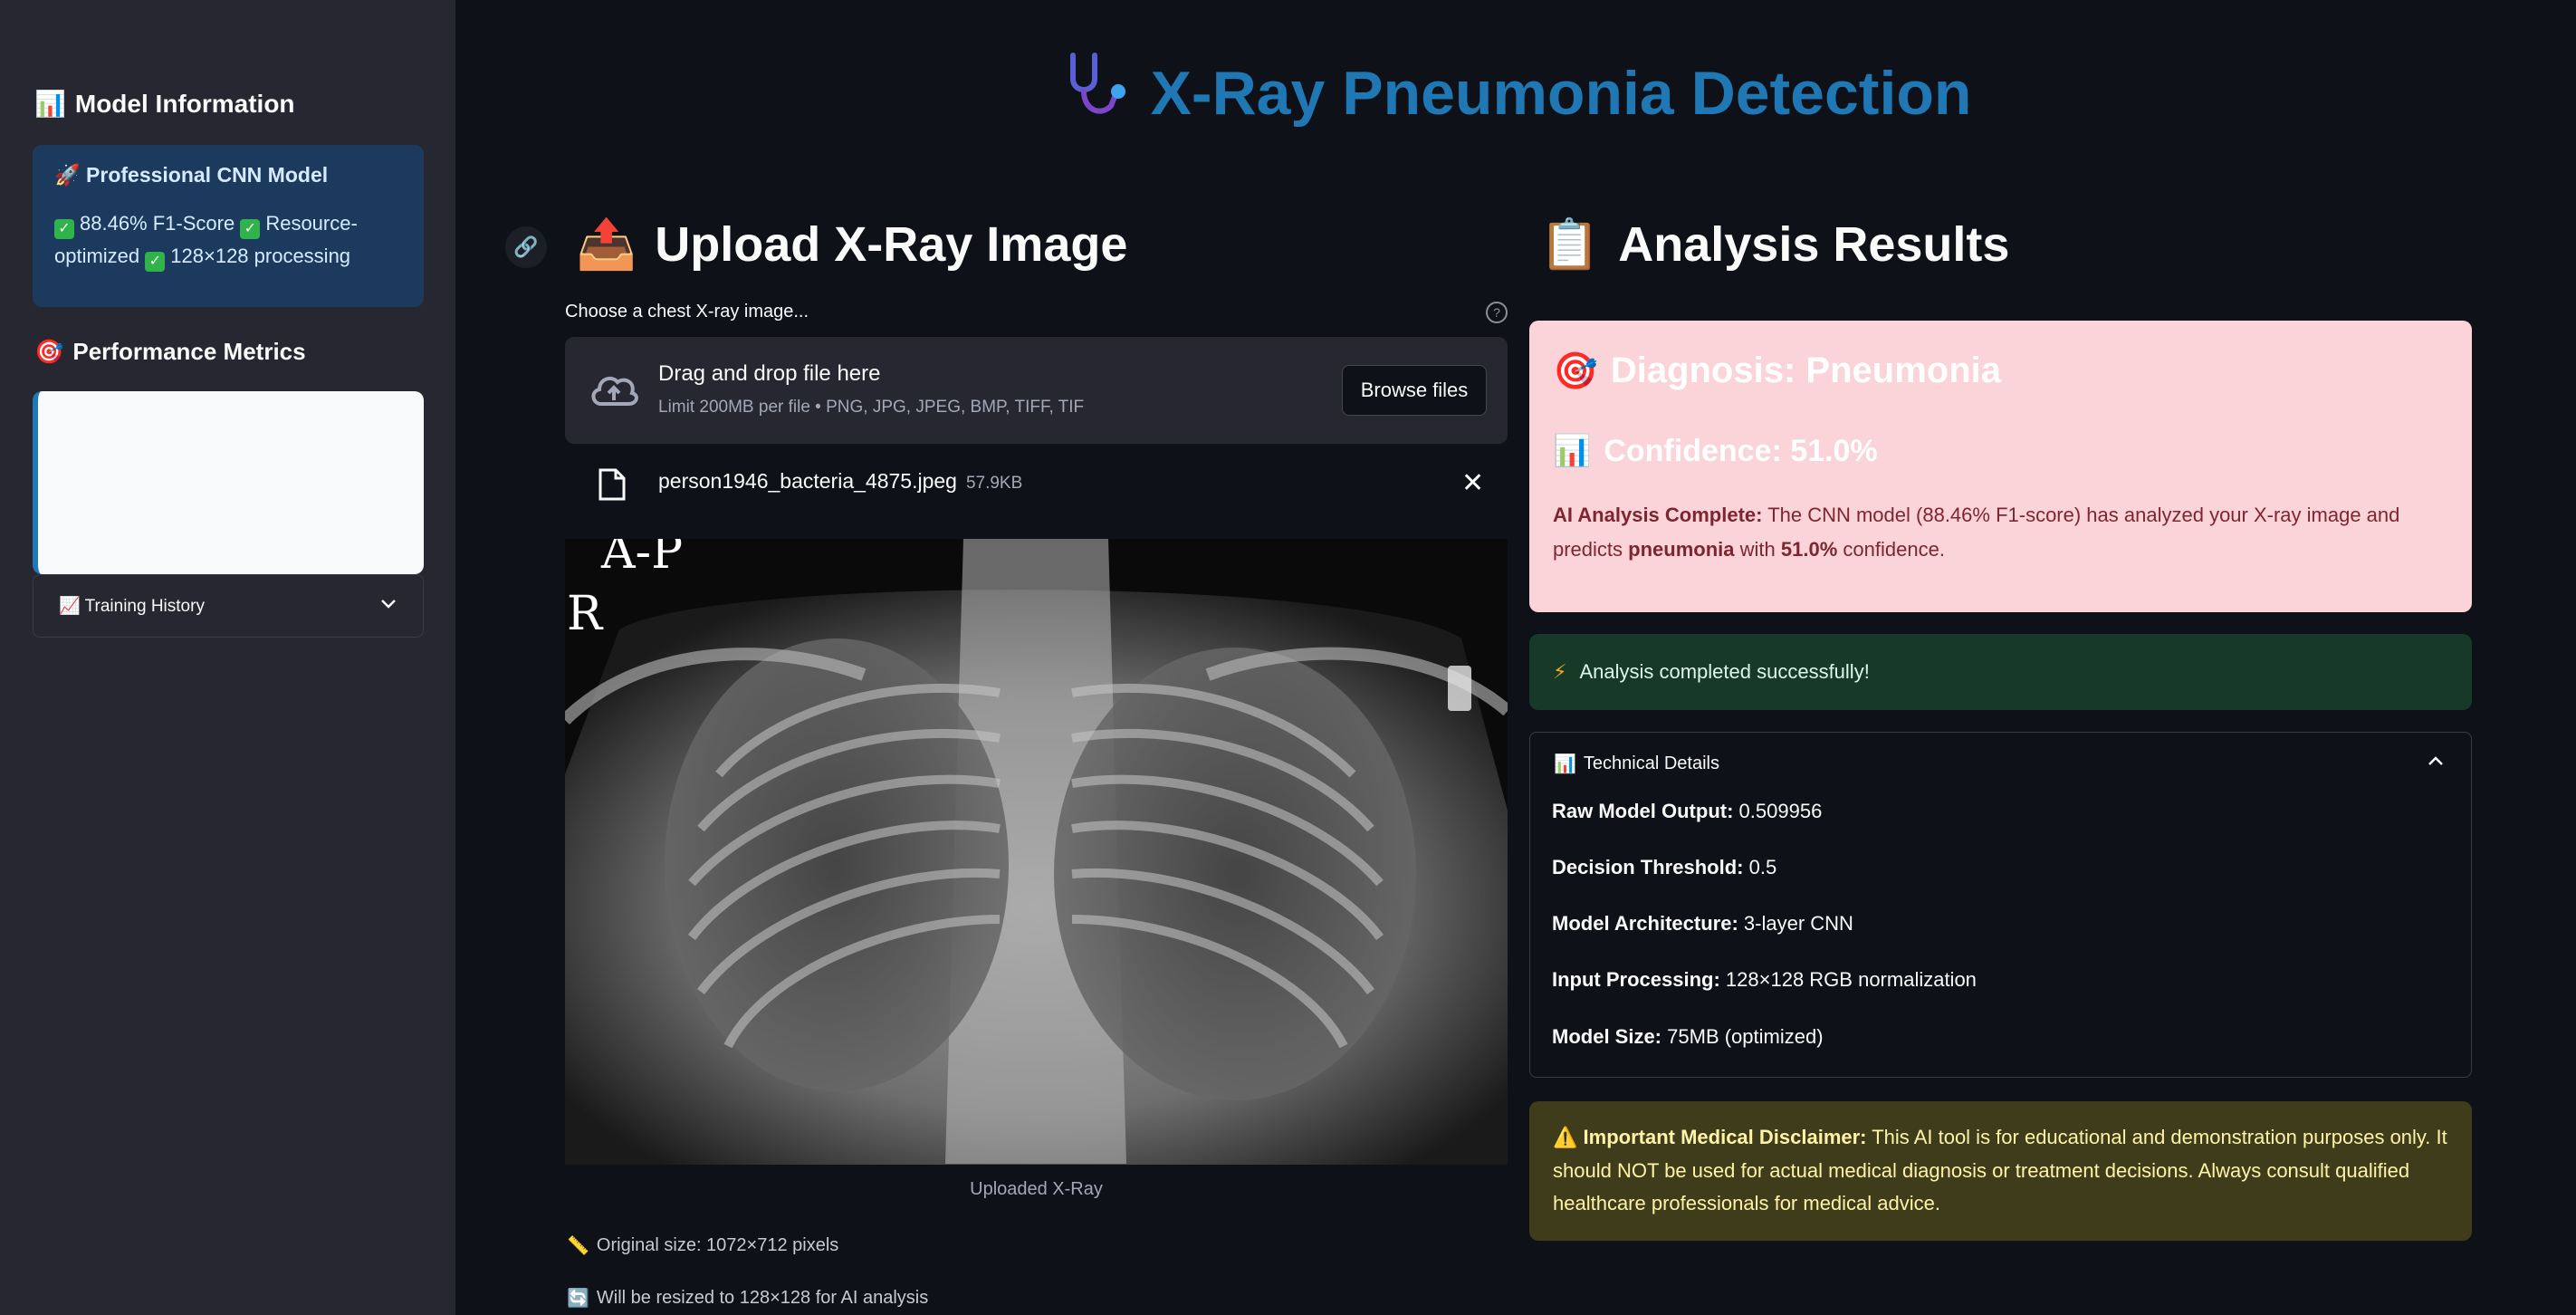 The width and height of the screenshot is (2576, 1315). What do you see at coordinates (1636, 763) in the screenshot?
I see `technical-details-header: 📊 Technical Details` at bounding box center [1636, 763].